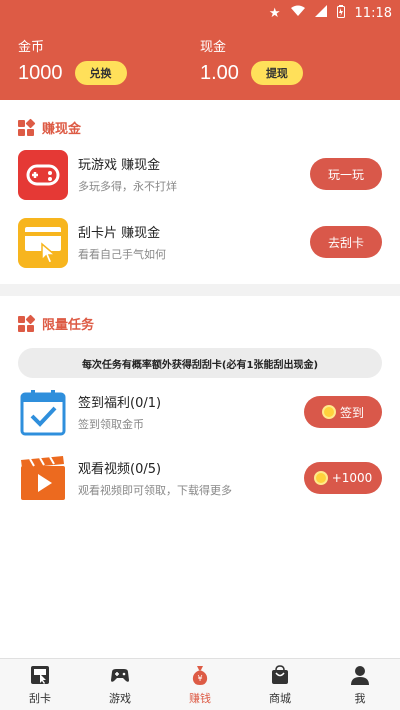 The image size is (400, 710). I want to click on scratch-card-button: 去刮卡, so click(346, 242).